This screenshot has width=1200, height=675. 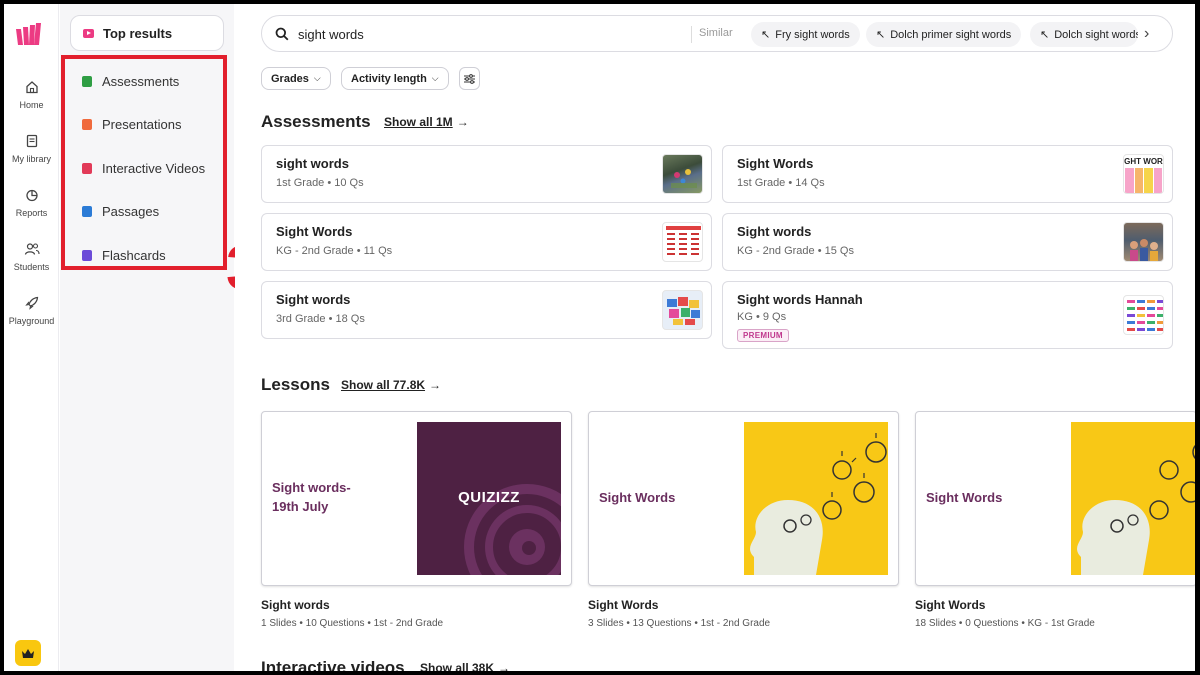 What do you see at coordinates (762, 317) in the screenshot?
I see `card-meta: KG • 9 Qs` at bounding box center [762, 317].